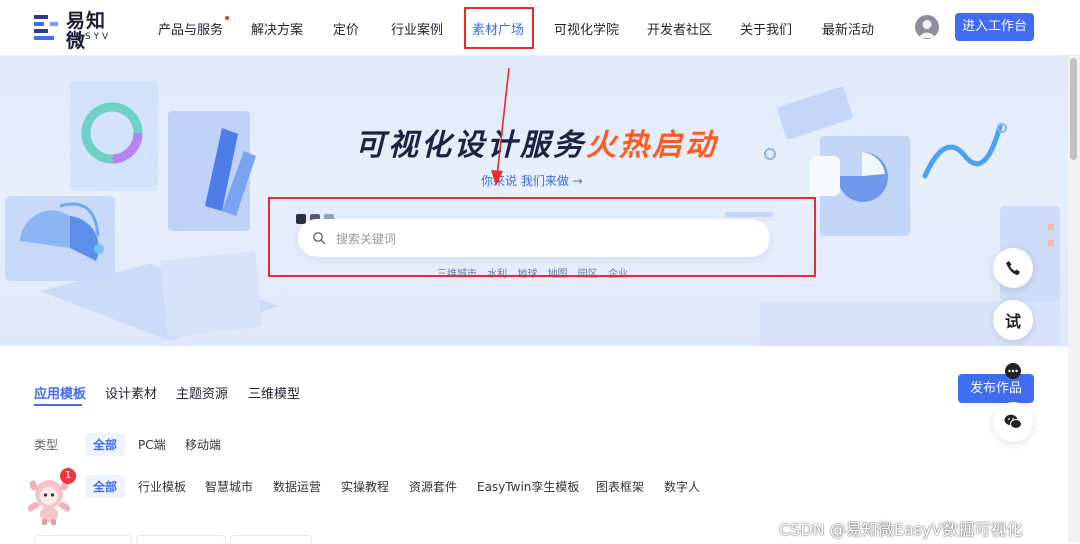 This screenshot has height=544, width=1080. I want to click on category-option-smart-city: 智慧城市, so click(229, 486).